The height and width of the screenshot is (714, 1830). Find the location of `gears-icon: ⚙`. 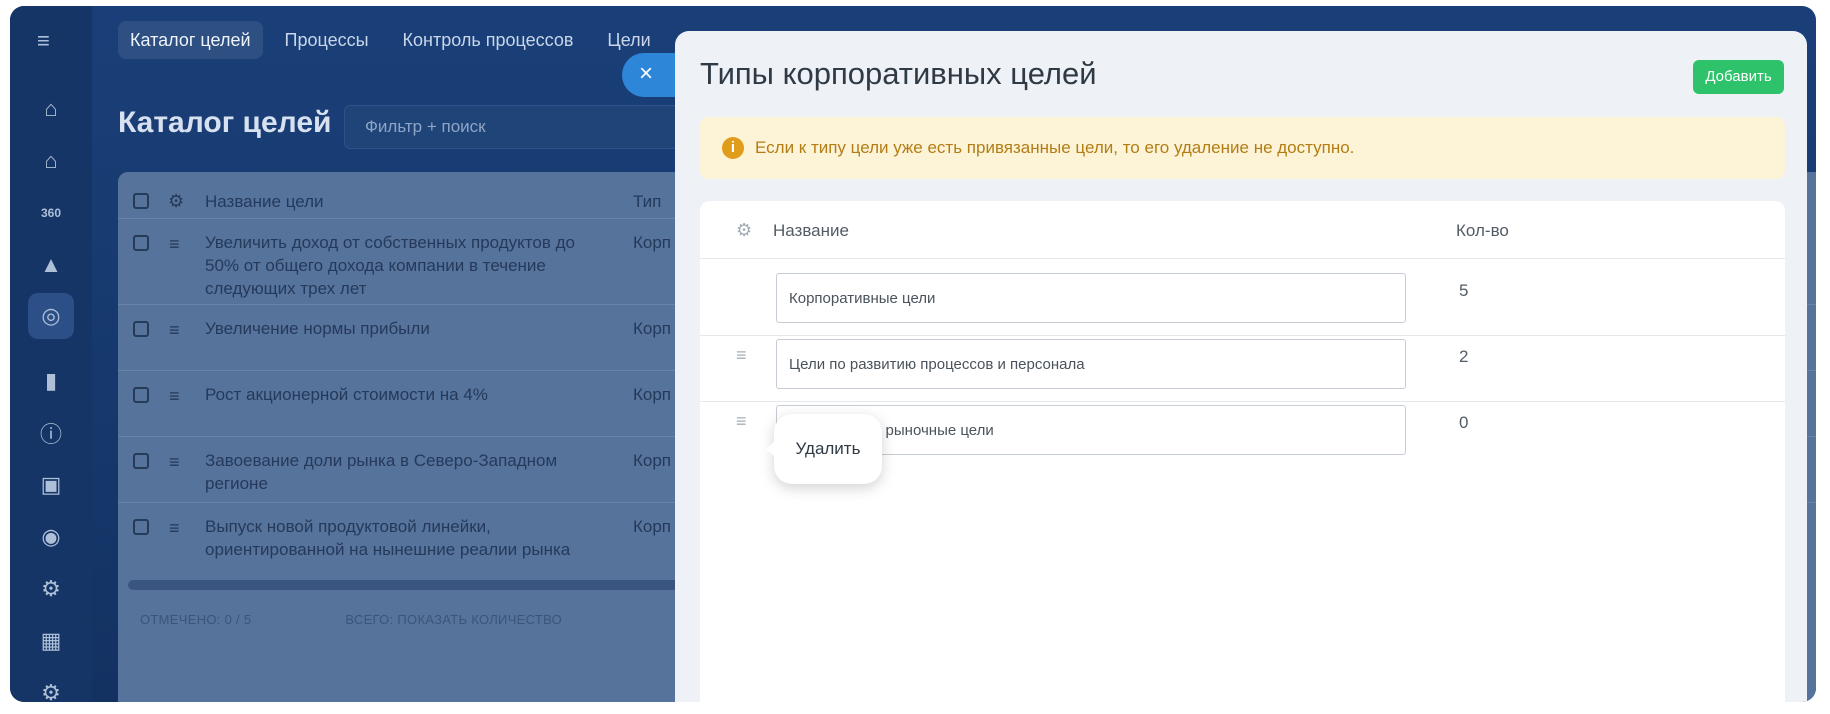

gears-icon: ⚙ is located at coordinates (51, 589).